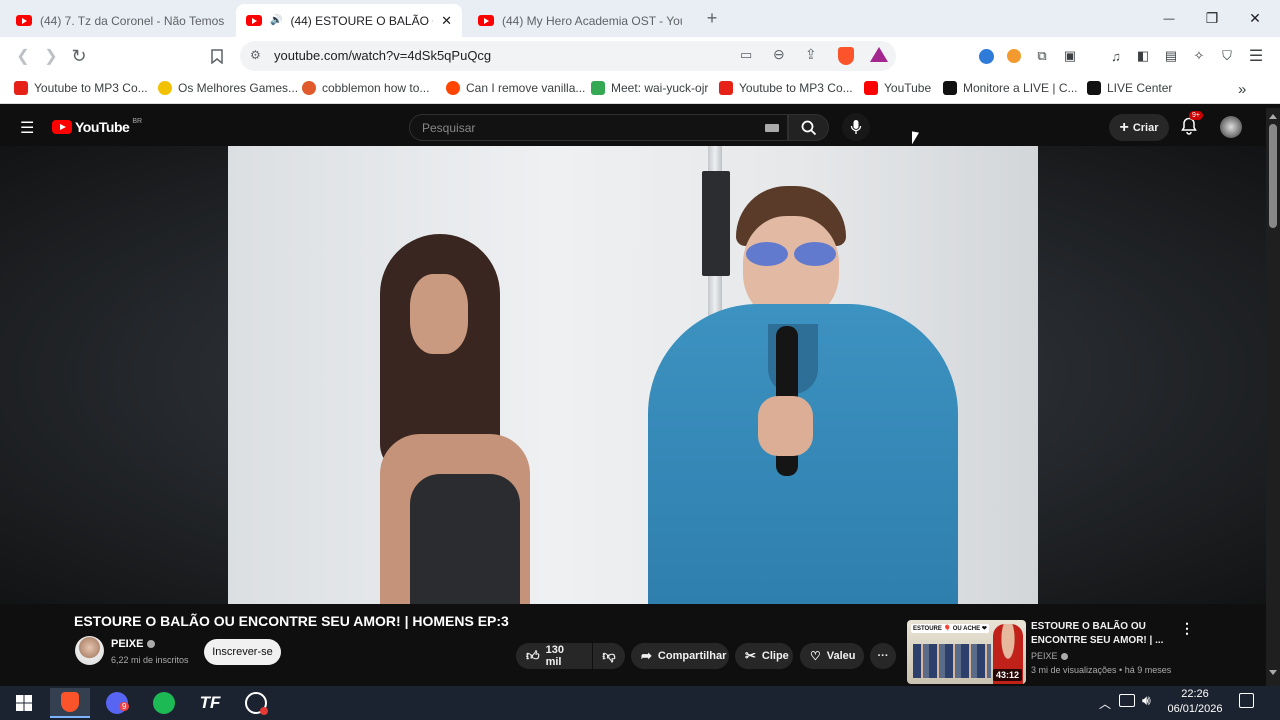 The height and width of the screenshot is (720, 1280). What do you see at coordinates (1227, 56) in the screenshot?
I see `vpn-shield-icon: ⛉` at bounding box center [1227, 56].